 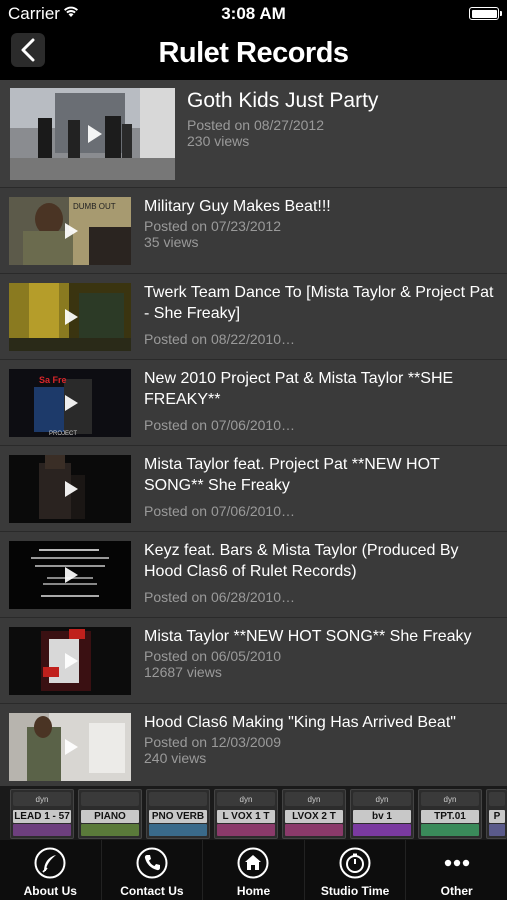 What do you see at coordinates (213, 742) in the screenshot?
I see `video-posted-date: Posted on 12/03/2009` at bounding box center [213, 742].